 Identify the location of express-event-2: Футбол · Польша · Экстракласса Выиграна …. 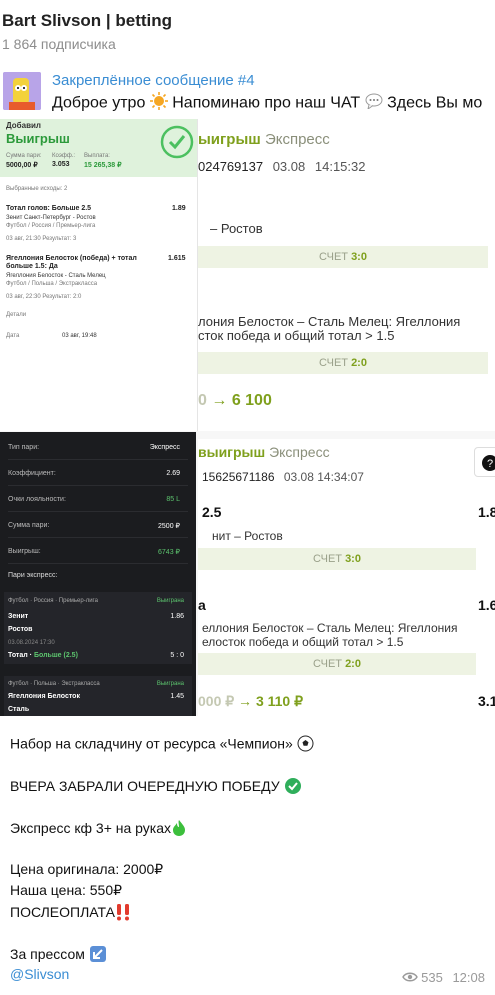
(98, 696).